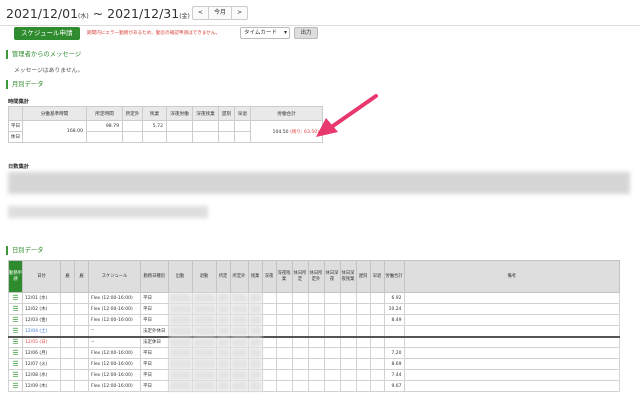 The image size is (640, 400). I want to click on table-row: ☰ 12/04 (土) -- 法定外休日, so click(314, 331).